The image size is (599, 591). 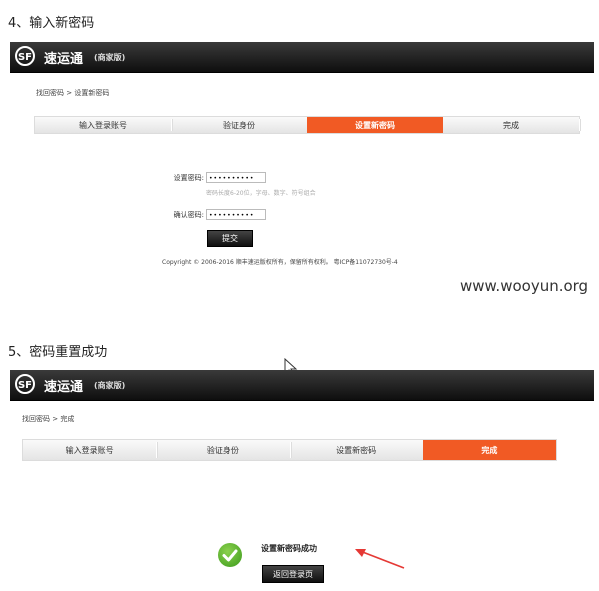 What do you see at coordinates (188, 215) in the screenshot?
I see `confirm-password-label: 确认密码:` at bounding box center [188, 215].